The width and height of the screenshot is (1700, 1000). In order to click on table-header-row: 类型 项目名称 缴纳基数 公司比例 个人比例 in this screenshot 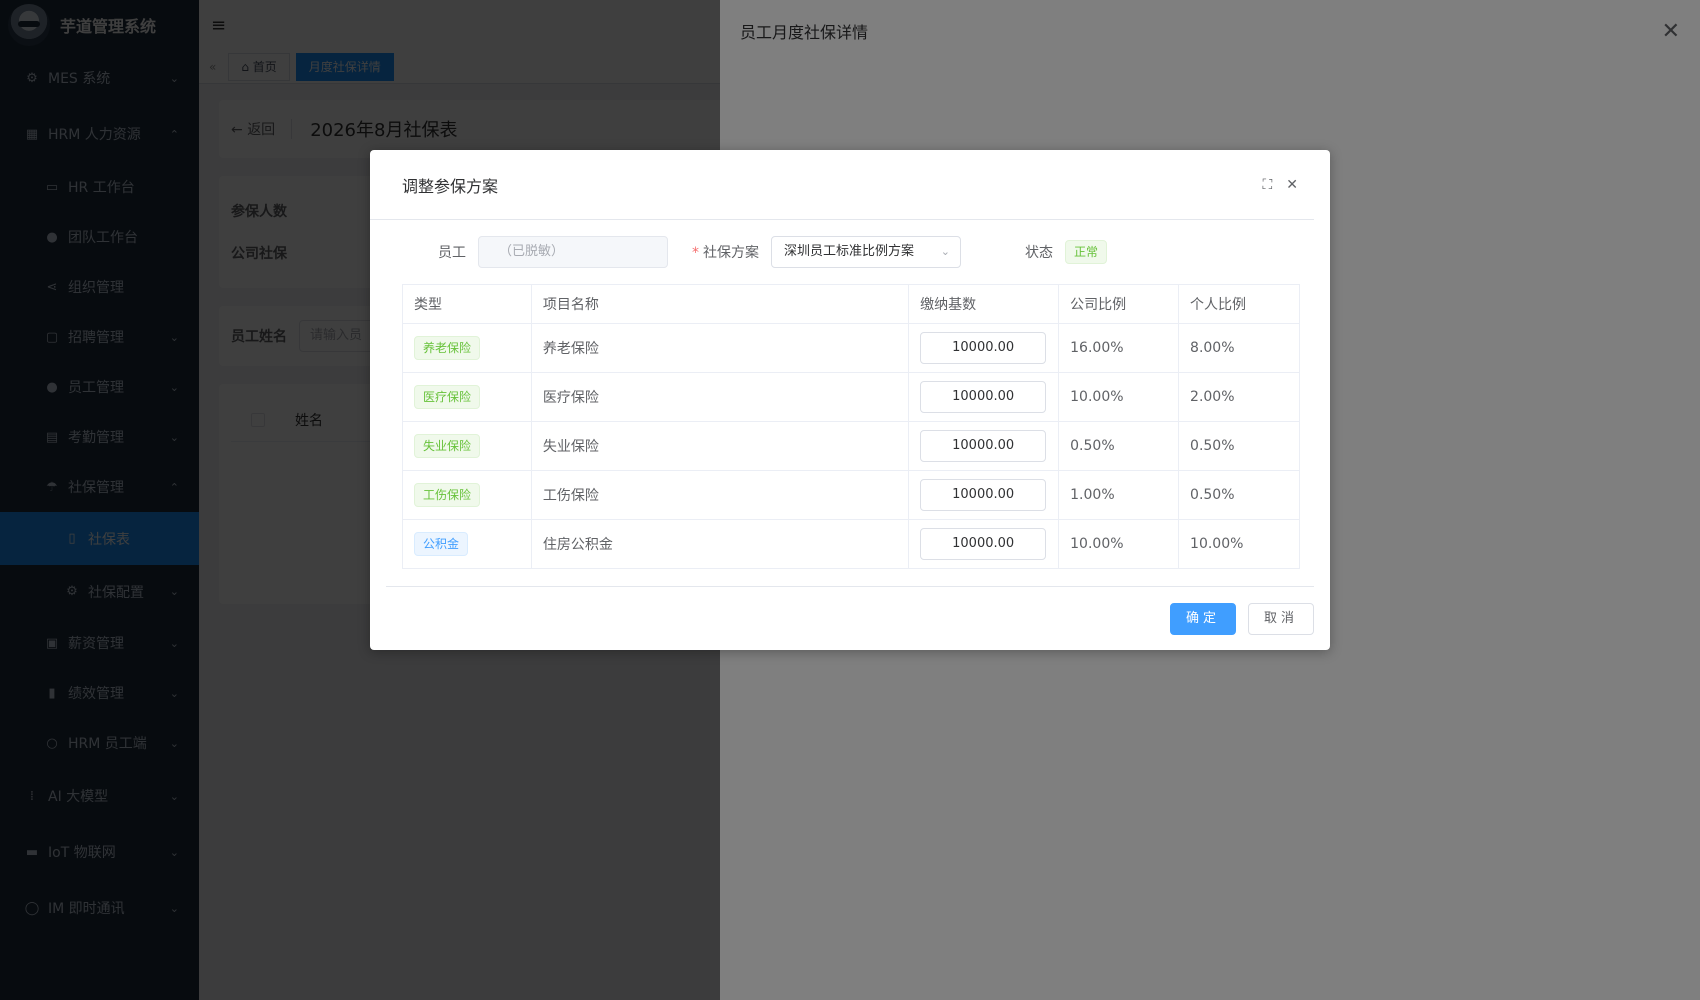, I will do `click(851, 304)`.